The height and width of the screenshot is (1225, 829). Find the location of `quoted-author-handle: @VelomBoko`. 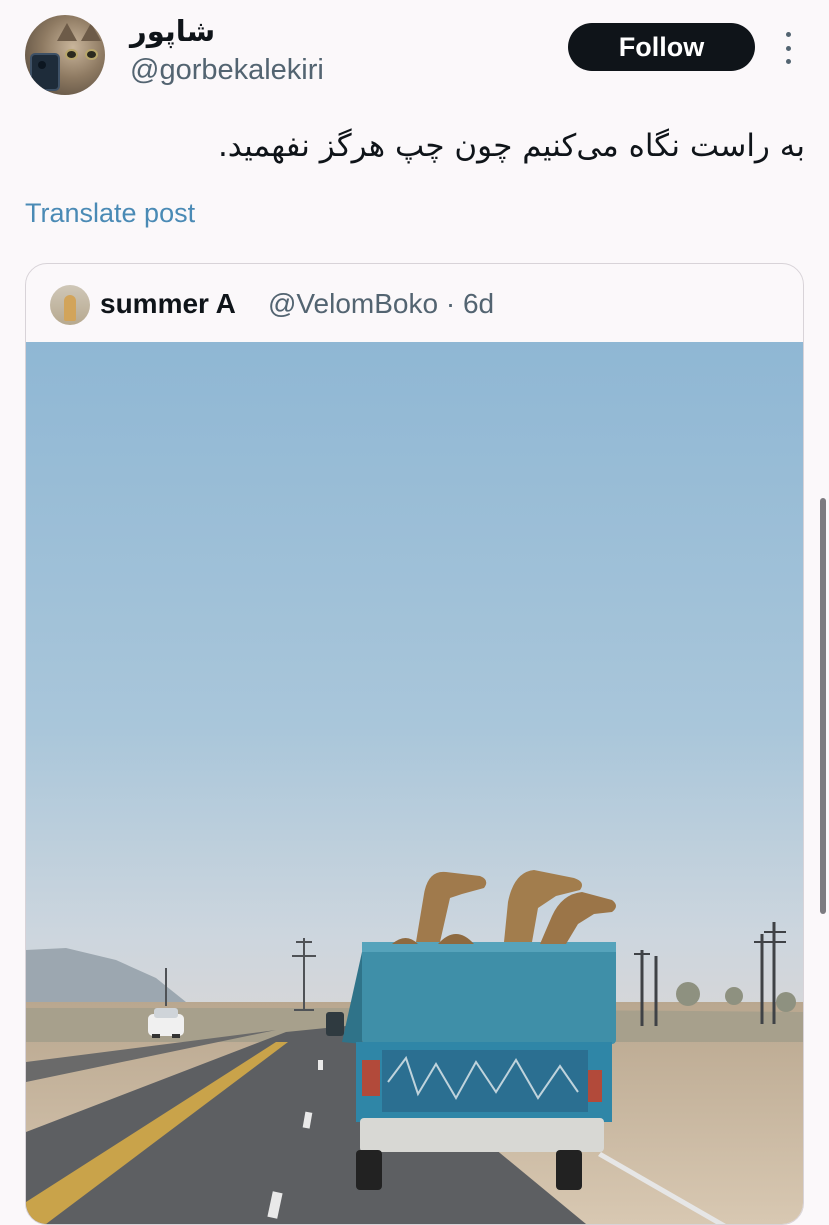

quoted-author-handle: @VelomBoko is located at coordinates (353, 303).